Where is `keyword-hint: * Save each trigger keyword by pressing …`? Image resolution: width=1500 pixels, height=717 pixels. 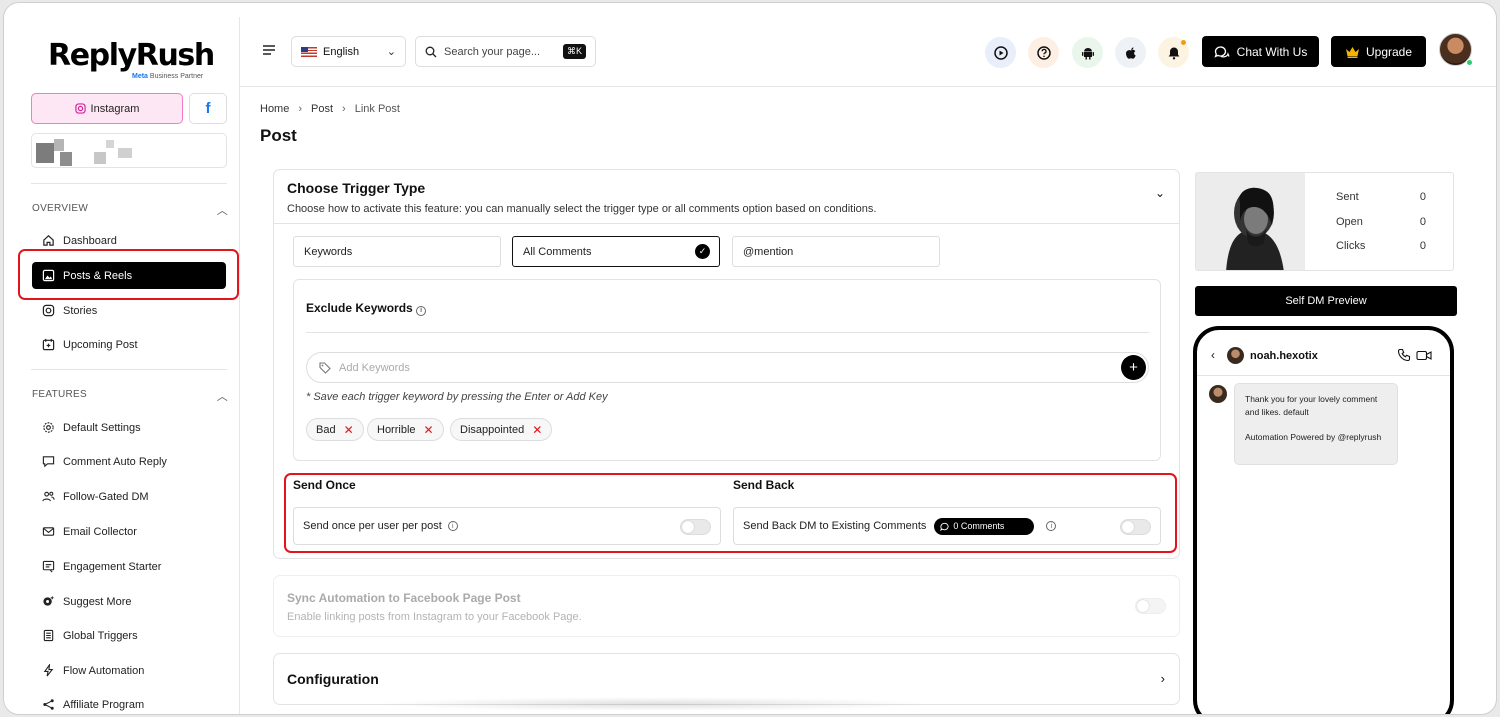
keyword-hint: * Save each trigger keyword by pressing … is located at coordinates (457, 397).